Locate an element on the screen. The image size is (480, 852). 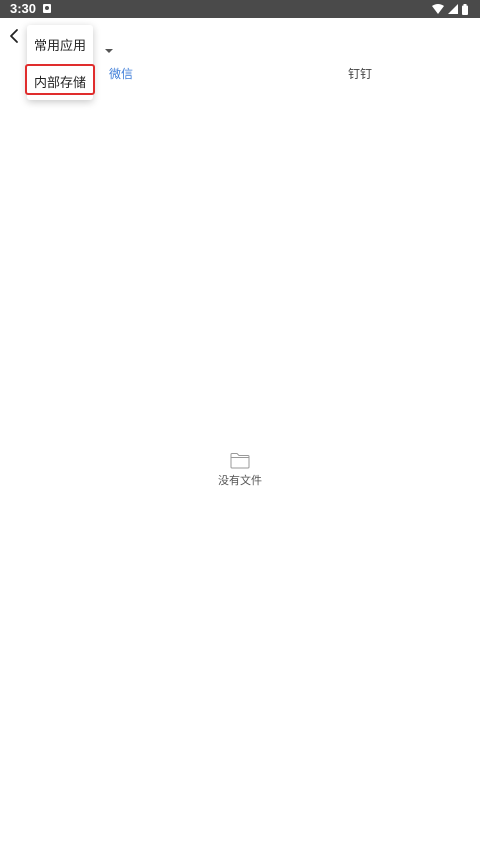
storage-dropdown-menu: 常用应用 内部存储 is located at coordinates (60, 62).